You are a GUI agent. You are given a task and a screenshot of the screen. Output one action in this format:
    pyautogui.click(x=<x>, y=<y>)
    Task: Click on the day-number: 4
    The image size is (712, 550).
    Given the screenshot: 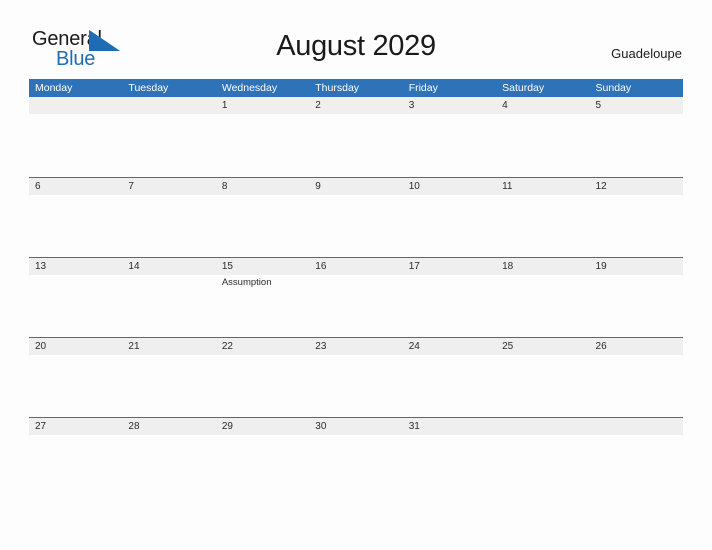 What is the action you would take?
    pyautogui.click(x=542, y=105)
    